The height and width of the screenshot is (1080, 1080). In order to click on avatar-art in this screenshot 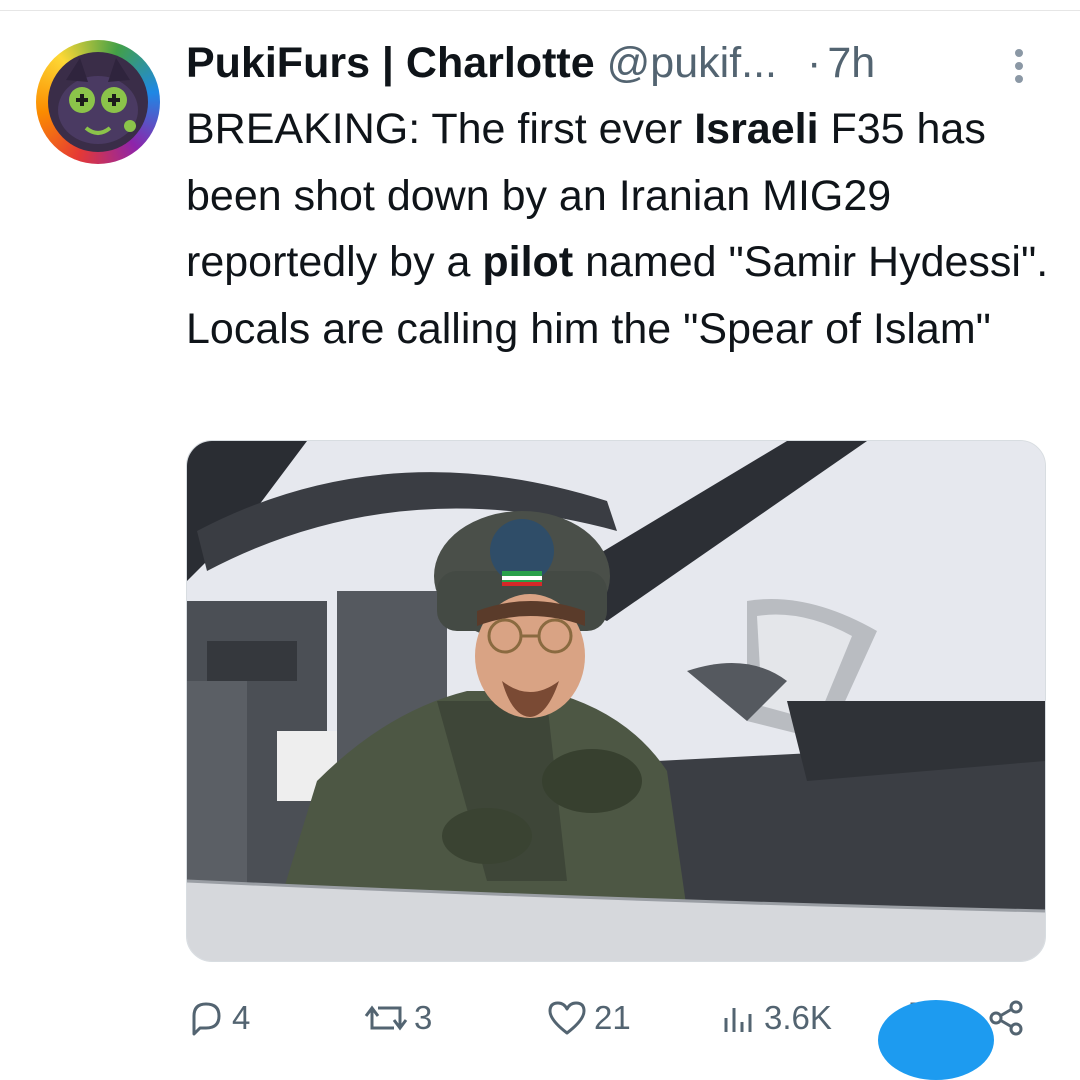, I will do `click(98, 102)`.